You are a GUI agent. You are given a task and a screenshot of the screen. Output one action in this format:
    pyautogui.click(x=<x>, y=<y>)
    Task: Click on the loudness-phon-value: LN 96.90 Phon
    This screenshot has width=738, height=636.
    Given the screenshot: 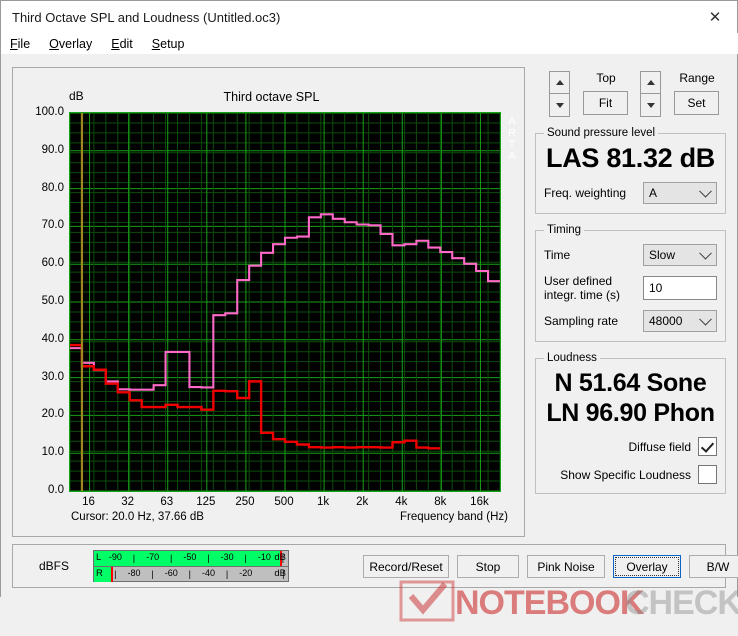 What is the action you would take?
    pyautogui.click(x=630, y=413)
    